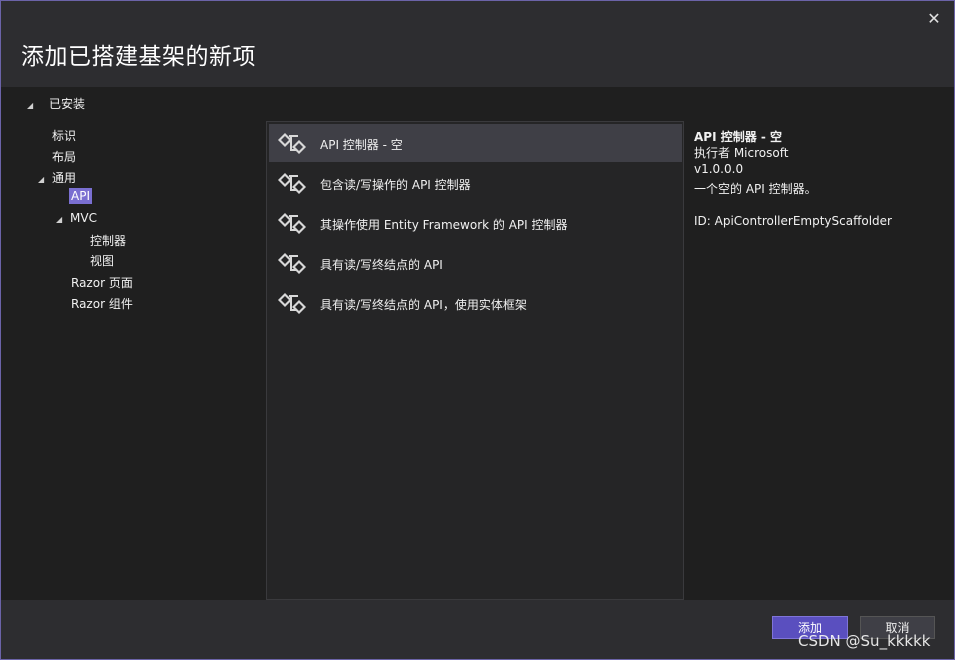  What do you see at coordinates (864, 641) in the screenshot?
I see `watermark-text: CSDN @Su_kkkkk` at bounding box center [864, 641].